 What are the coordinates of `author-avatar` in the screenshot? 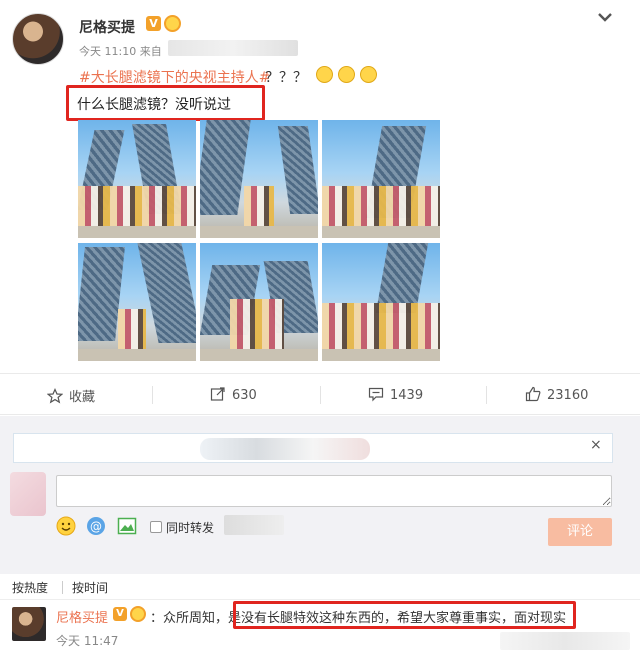 It's located at (38, 39).